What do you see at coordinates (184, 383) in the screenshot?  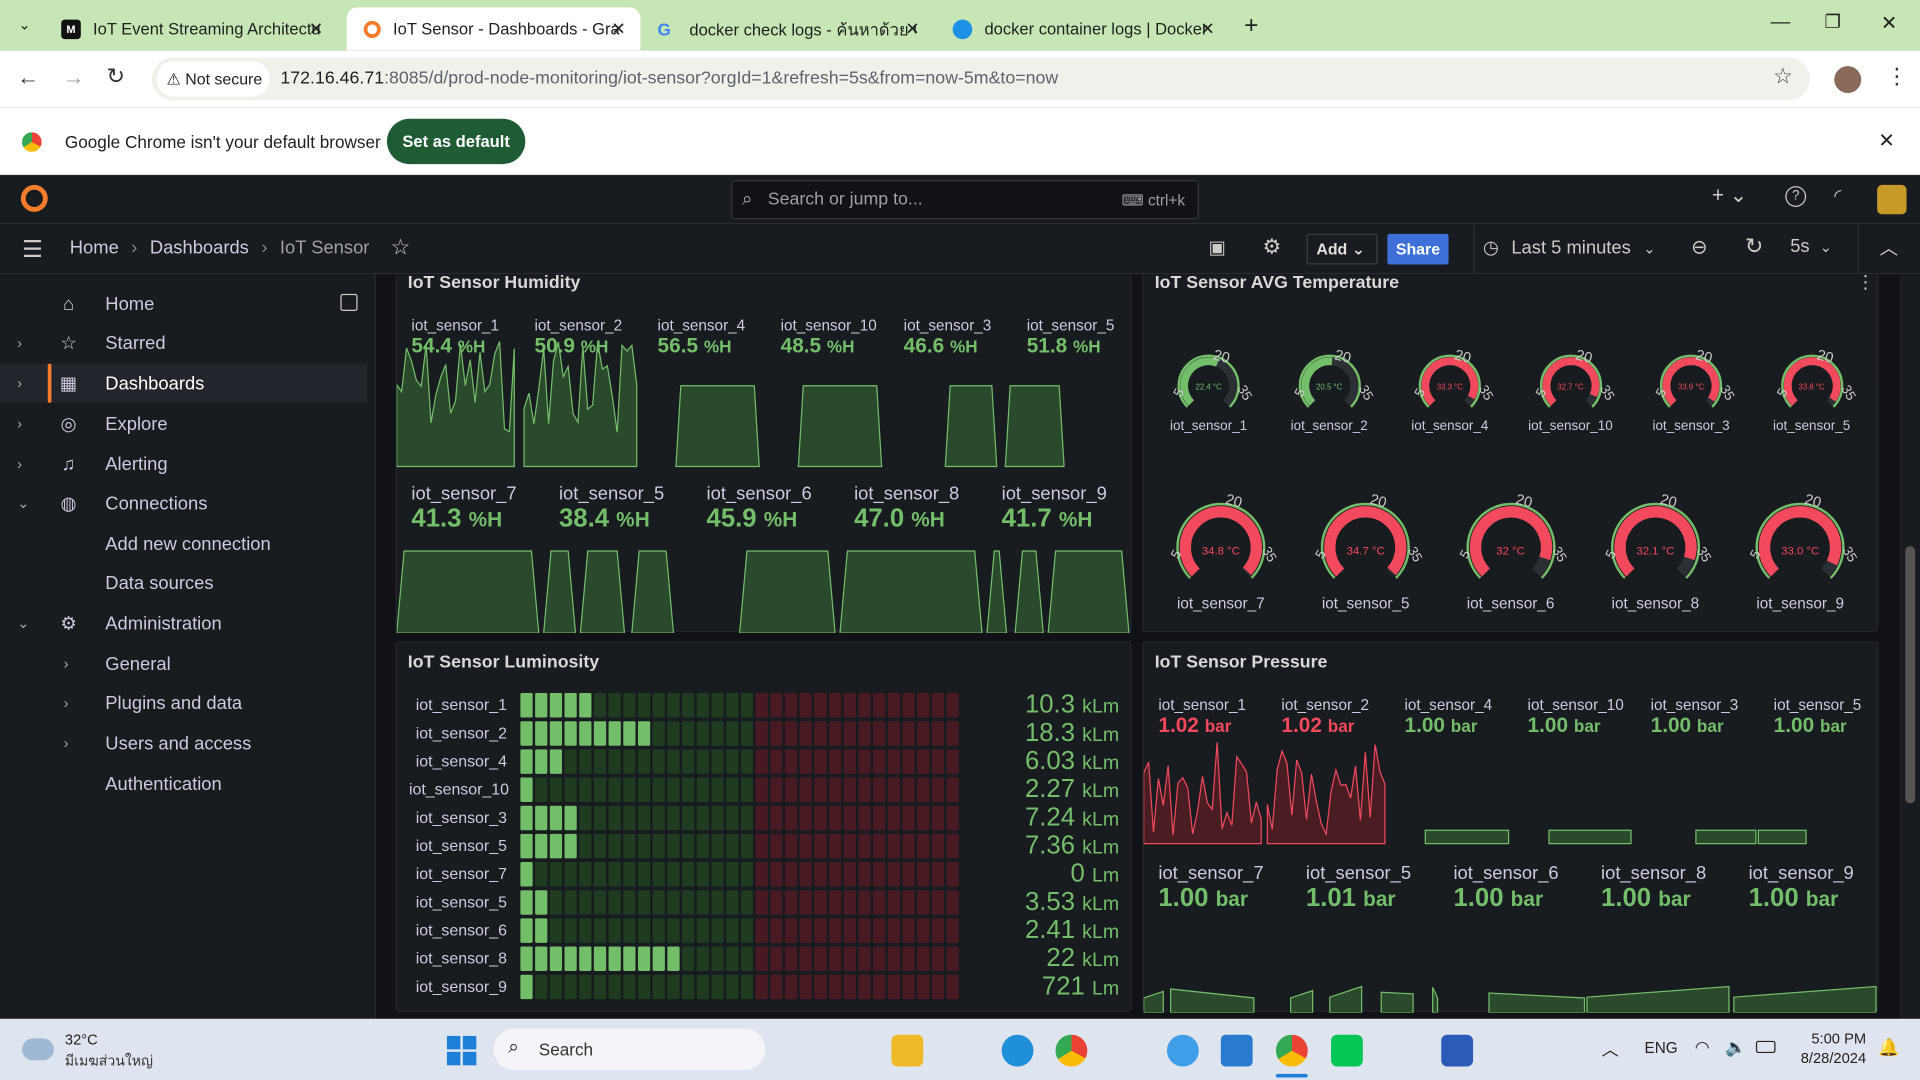 I see `sidebar-item-dashboards: › ▦ Dashboards` at bounding box center [184, 383].